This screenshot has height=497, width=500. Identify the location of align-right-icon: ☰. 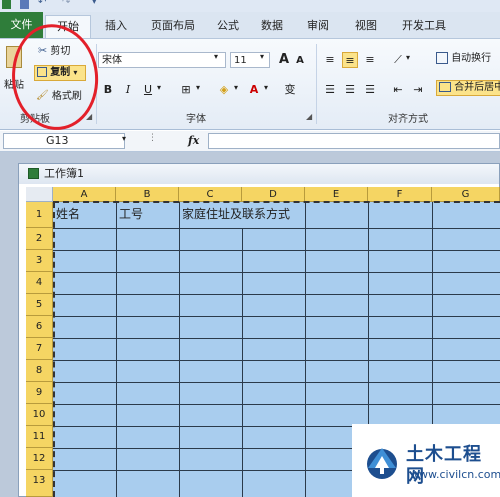
(370, 90).